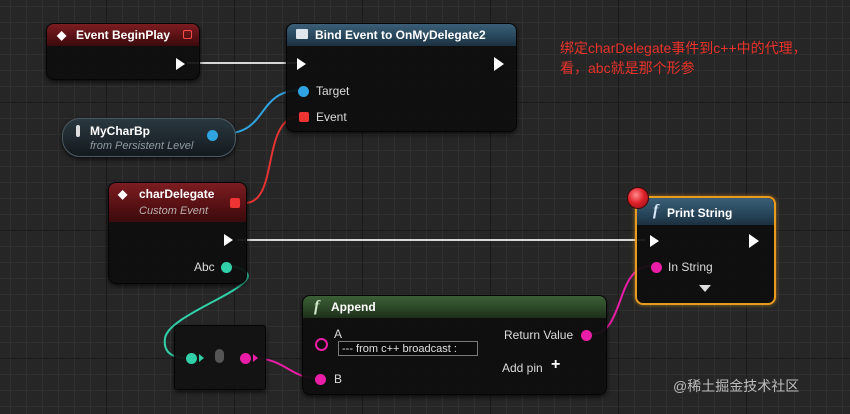 The width and height of the screenshot is (850, 414). Describe the element at coordinates (700, 213) in the screenshot. I see `node-title: Print String` at that location.